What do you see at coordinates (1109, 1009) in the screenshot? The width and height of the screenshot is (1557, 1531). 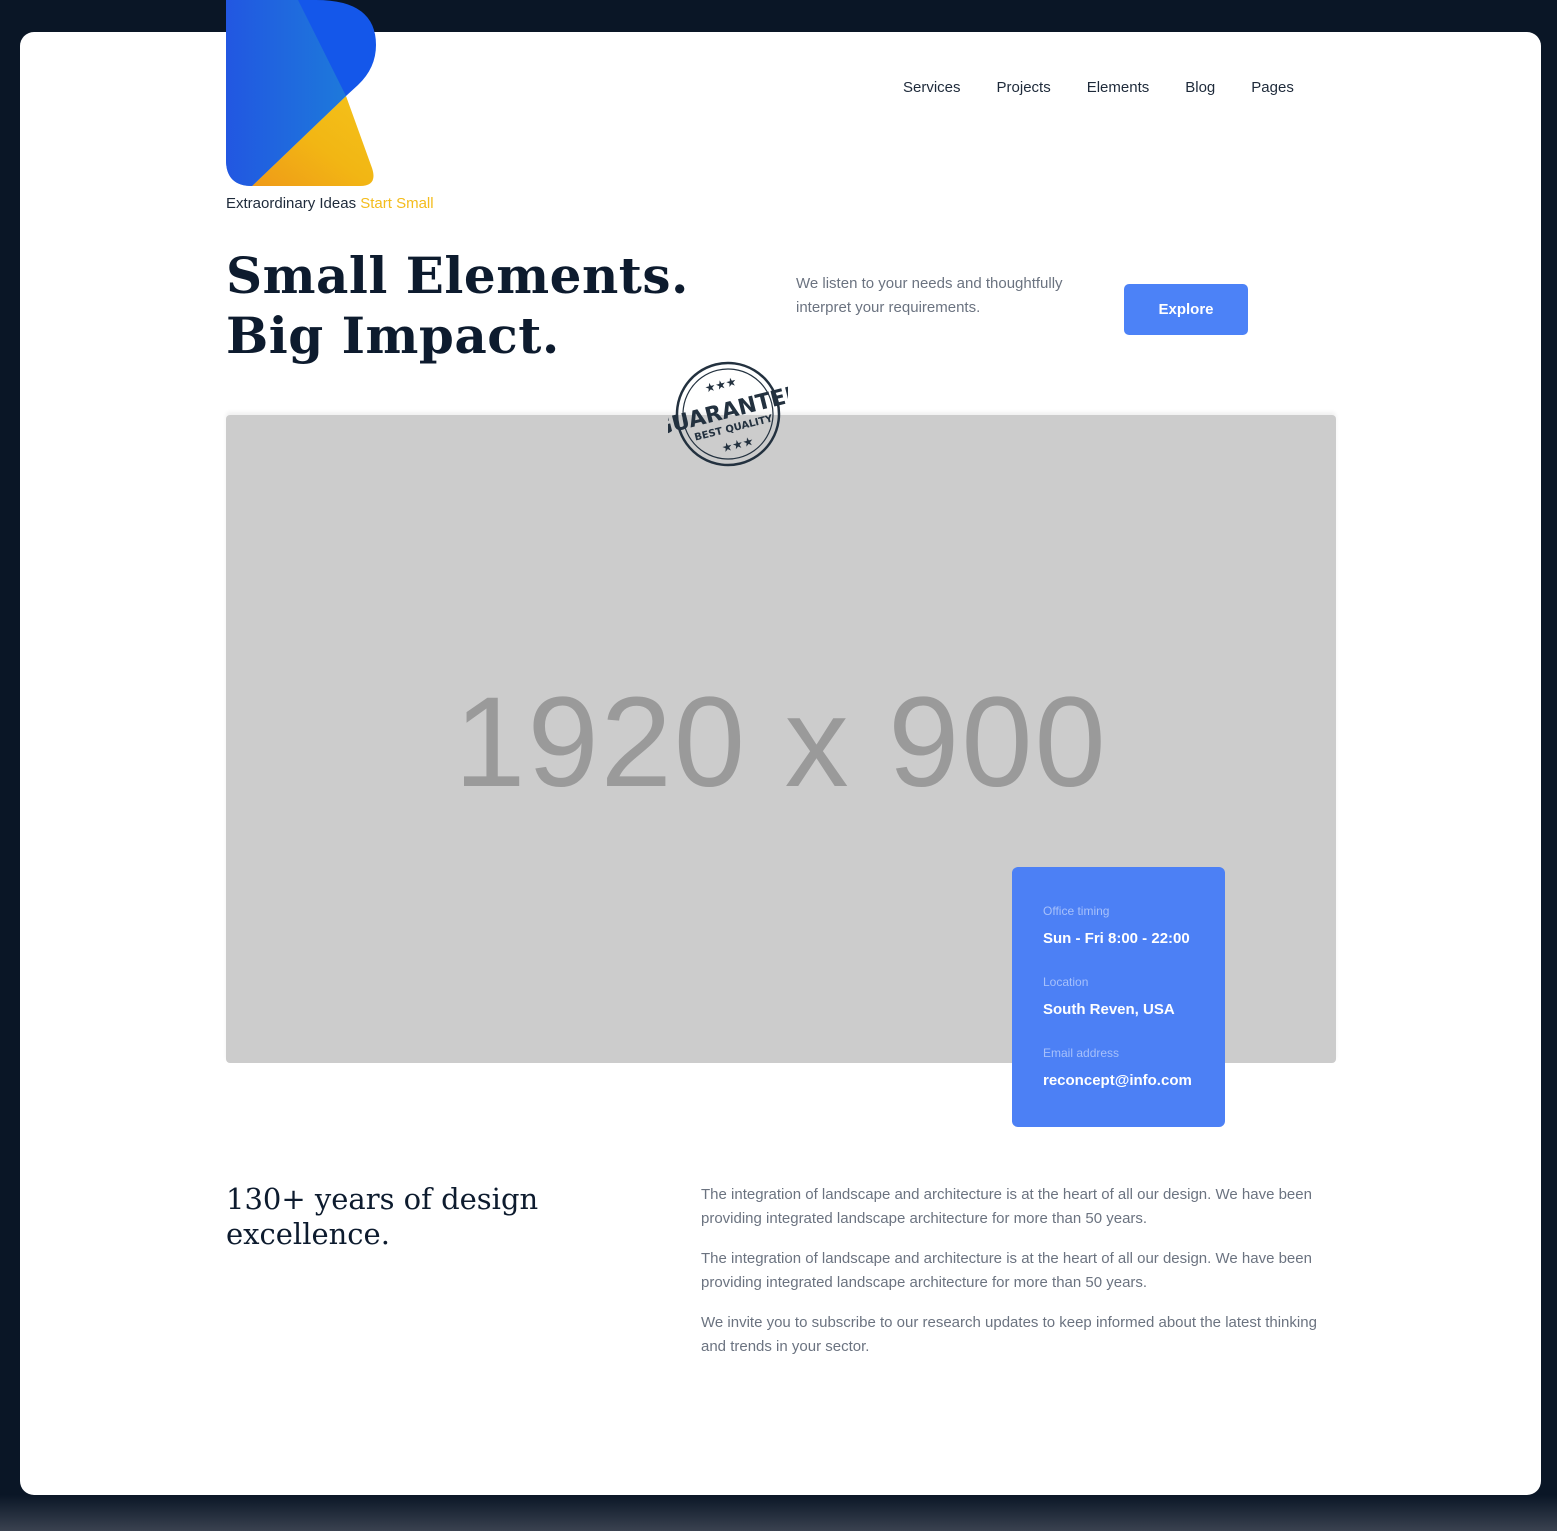 I see `location-value: South Reven, USA` at bounding box center [1109, 1009].